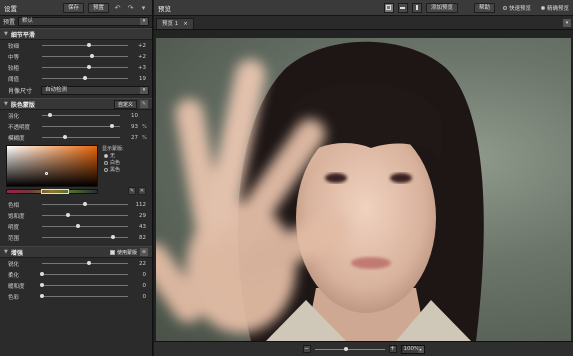  What do you see at coordinates (124, 155) in the screenshot?
I see `mask-option-none: 无` at bounding box center [124, 155].